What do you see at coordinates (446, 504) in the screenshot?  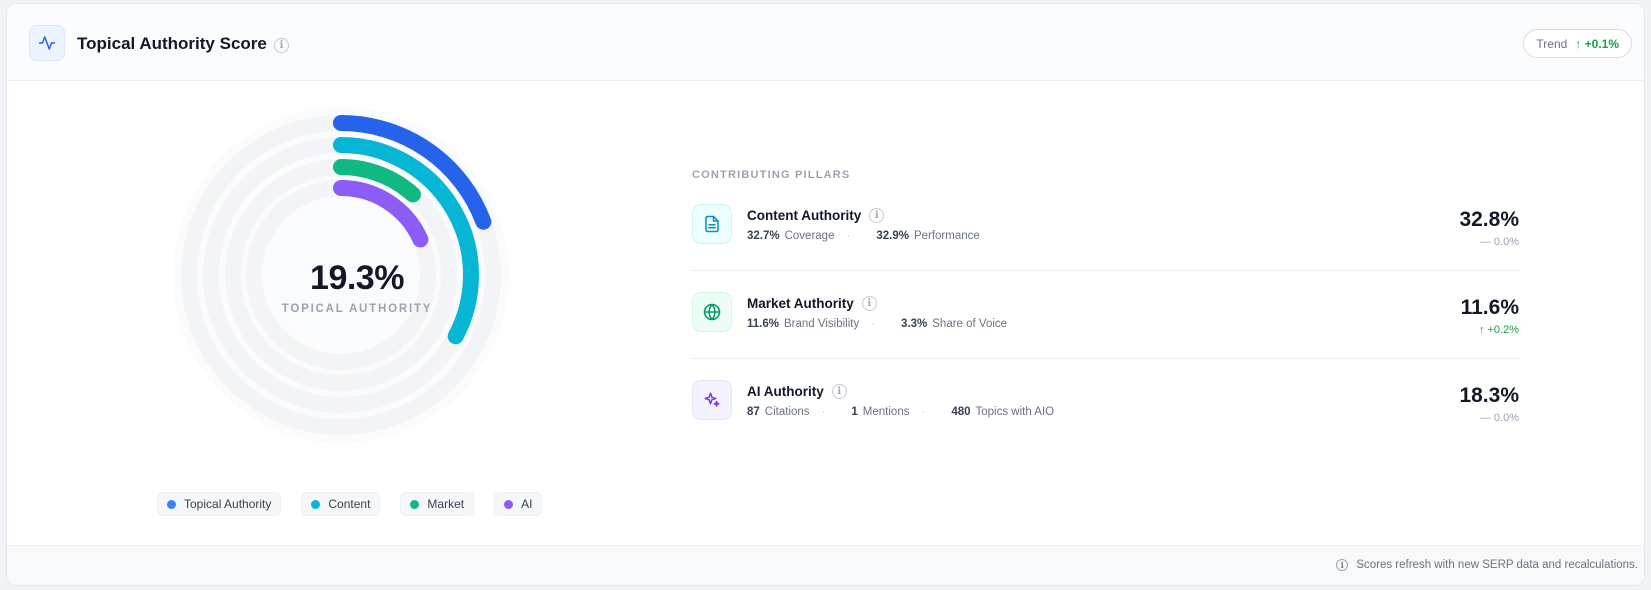 I see `legend-label: Market` at bounding box center [446, 504].